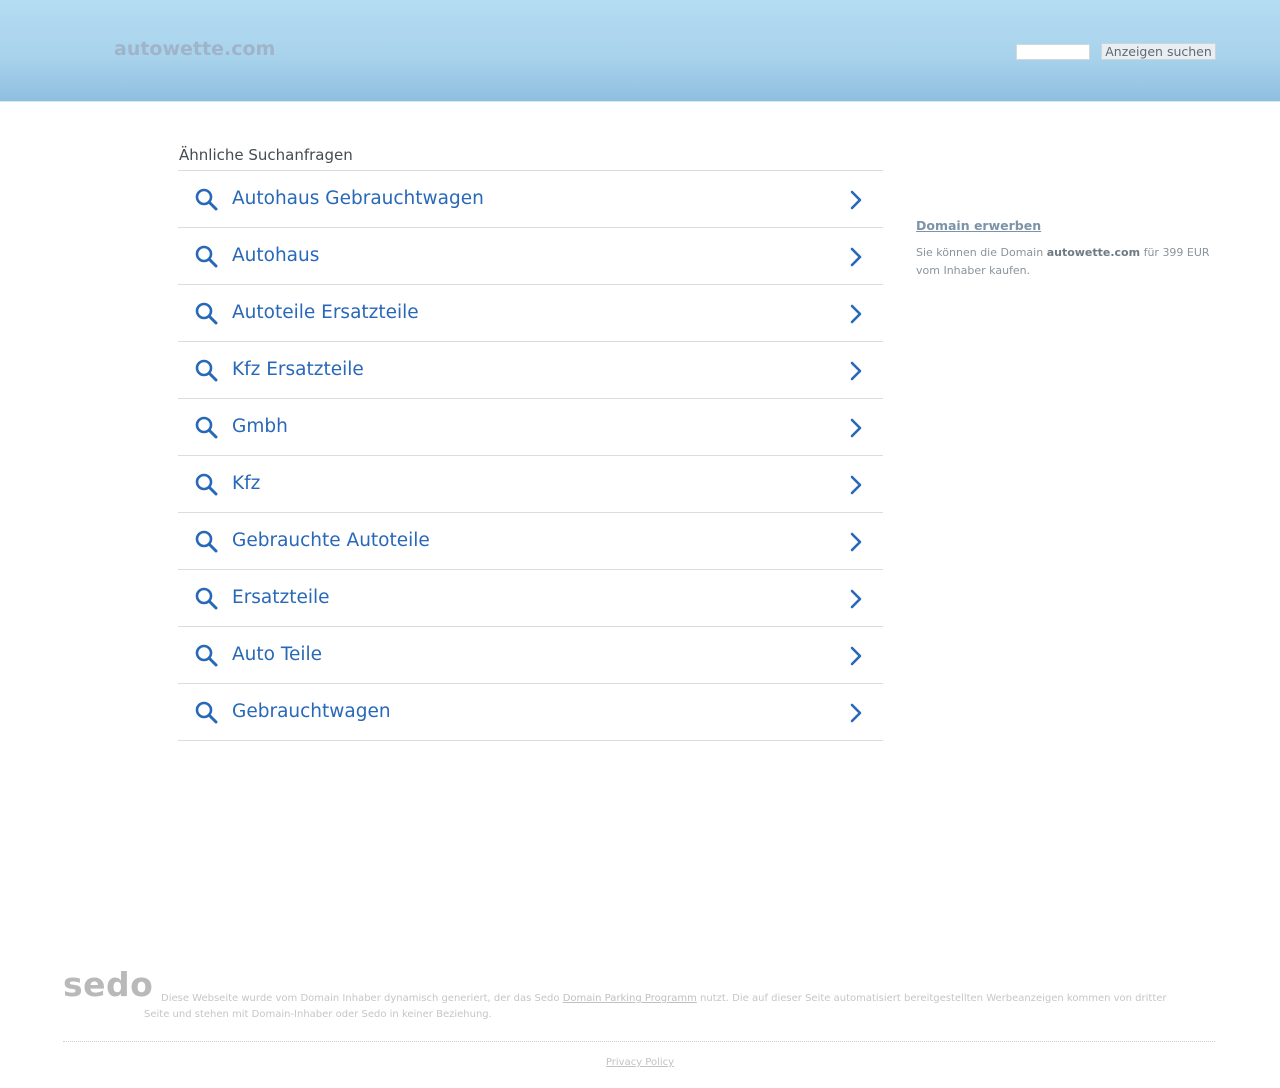  I want to click on related-searches-title: Ähnliche Suchanfragen, so click(266, 155).